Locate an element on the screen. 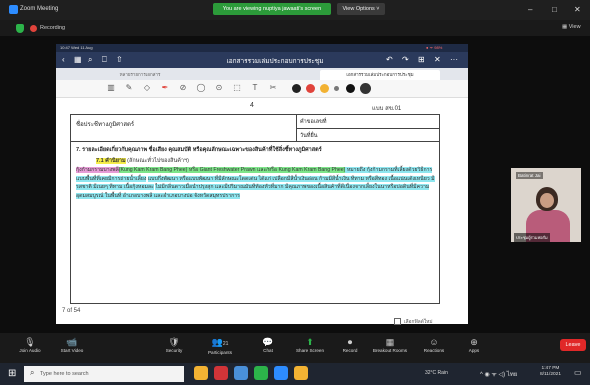  undo-icon: ↶ is located at coordinates (389, 59).